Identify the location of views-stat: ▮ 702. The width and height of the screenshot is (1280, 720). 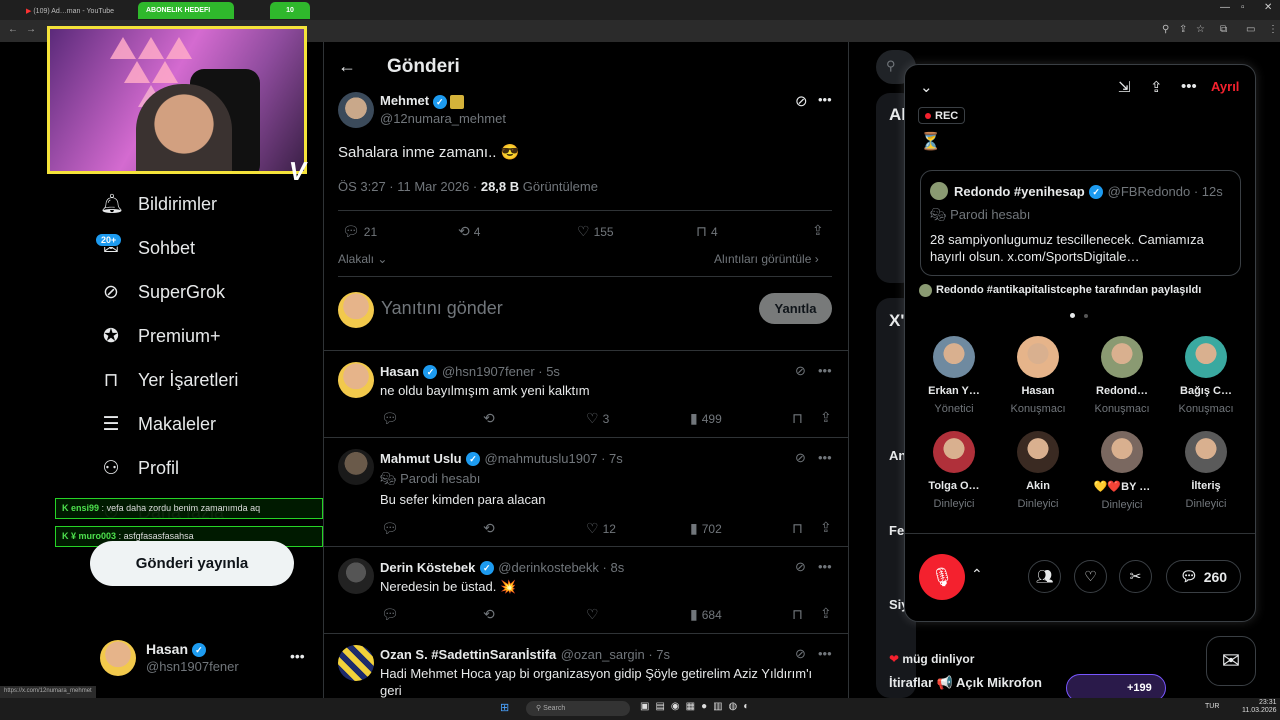
(706, 528).